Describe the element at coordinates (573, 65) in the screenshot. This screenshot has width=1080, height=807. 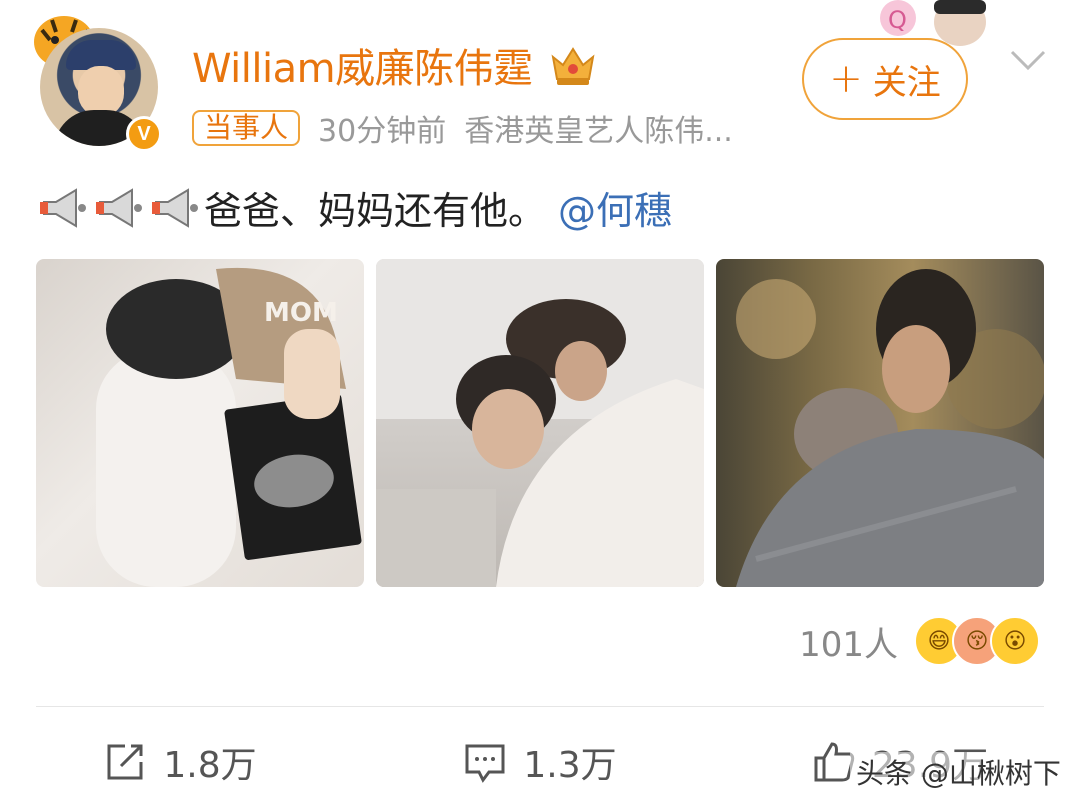
I see `crown-icon` at that location.